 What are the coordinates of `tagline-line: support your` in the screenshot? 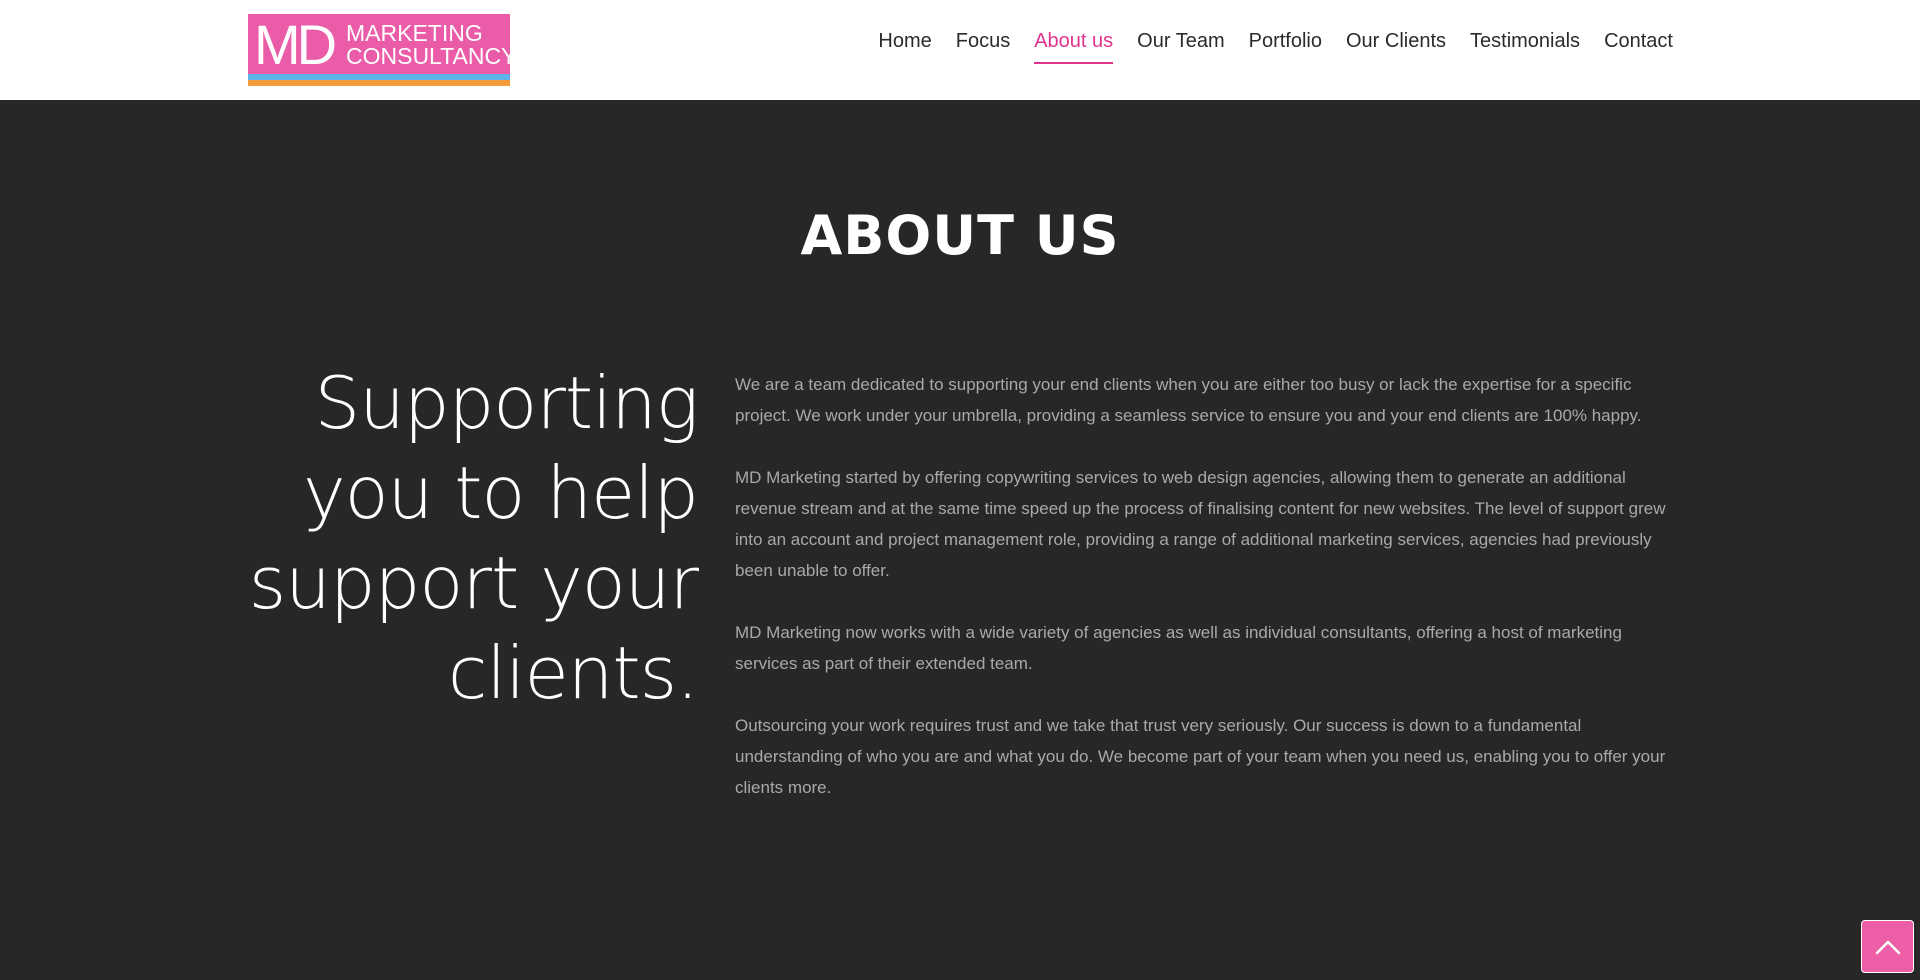 It's located at (473, 583).